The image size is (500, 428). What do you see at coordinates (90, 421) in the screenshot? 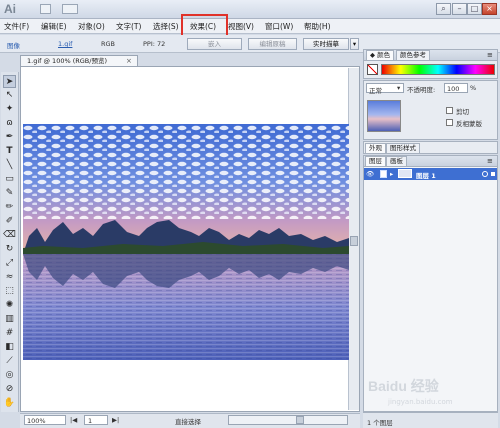
I see `artboard-number: 1` at bounding box center [90, 421].